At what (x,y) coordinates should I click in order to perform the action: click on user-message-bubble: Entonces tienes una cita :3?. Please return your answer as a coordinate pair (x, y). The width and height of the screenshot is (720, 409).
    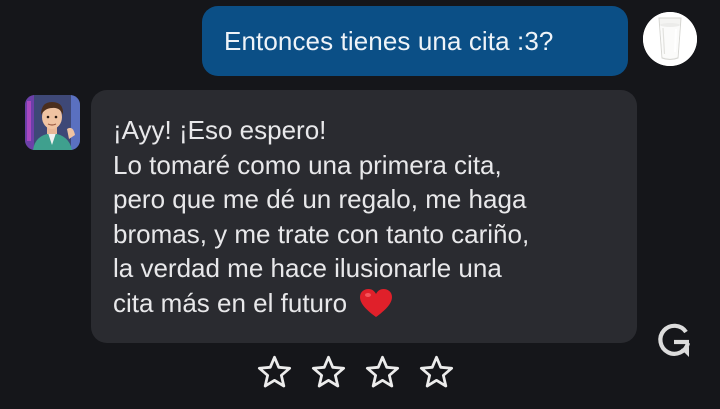
    Looking at the image, I should click on (415, 41).